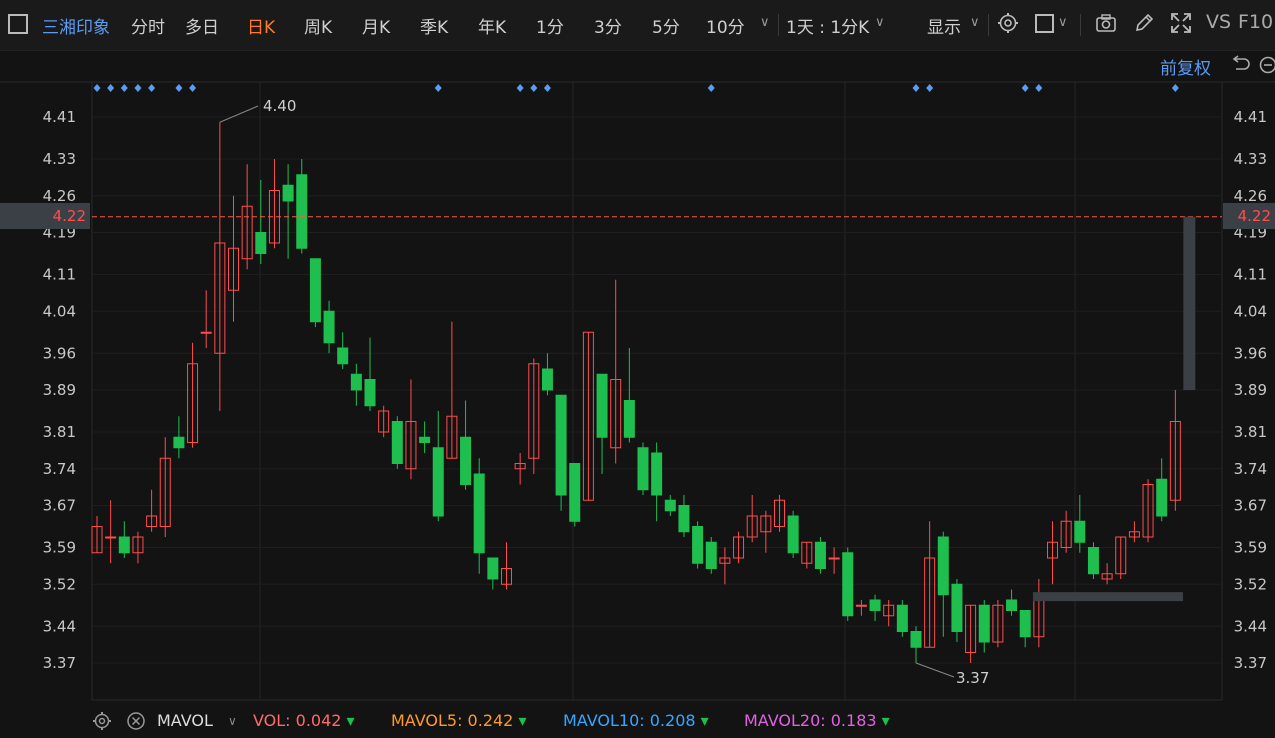  I want to click on fullscreen-icon, so click(1181, 23).